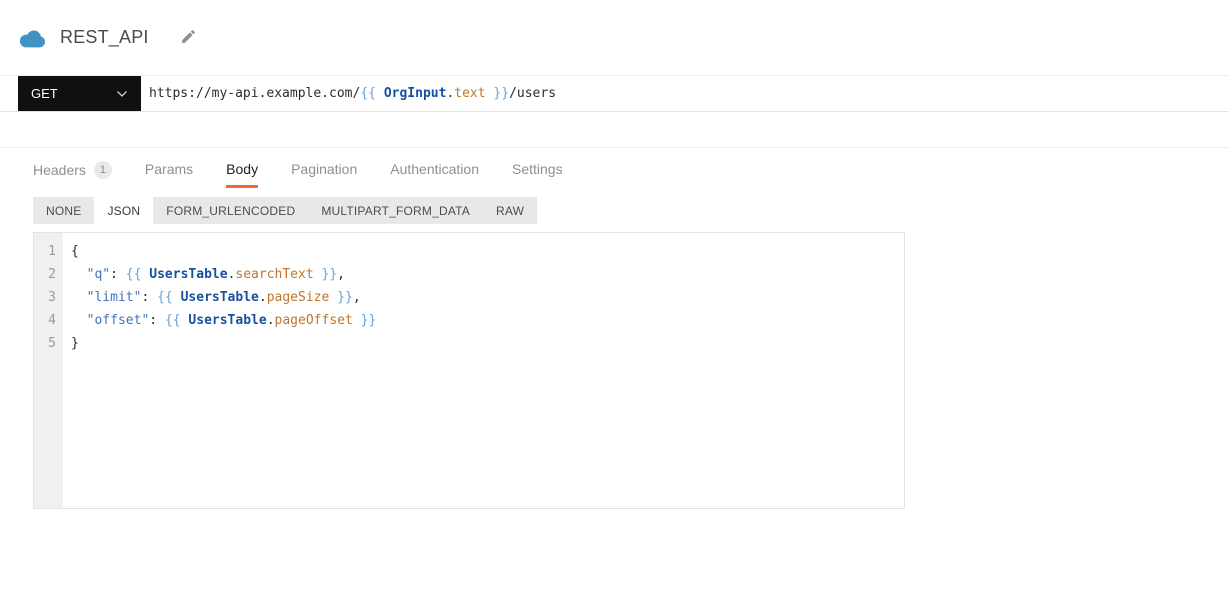 Image resolution: width=1229 pixels, height=609 pixels. What do you see at coordinates (487, 320) in the screenshot?
I see `code-line: "offset": {{ UsersTable.pageOffset }}` at bounding box center [487, 320].